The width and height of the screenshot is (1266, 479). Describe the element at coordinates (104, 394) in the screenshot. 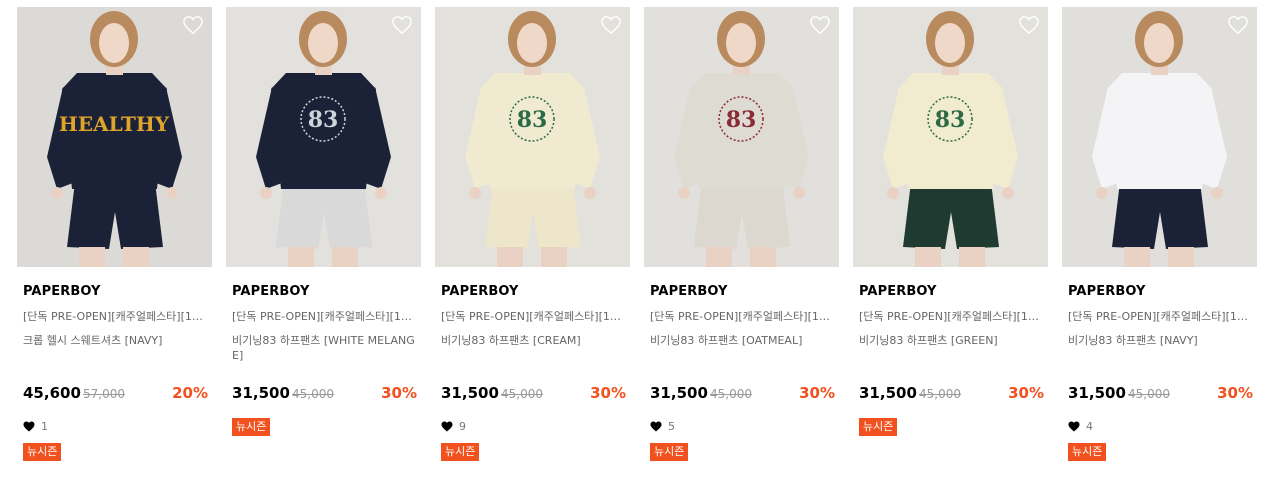

I see `original-price: 57,000` at that location.